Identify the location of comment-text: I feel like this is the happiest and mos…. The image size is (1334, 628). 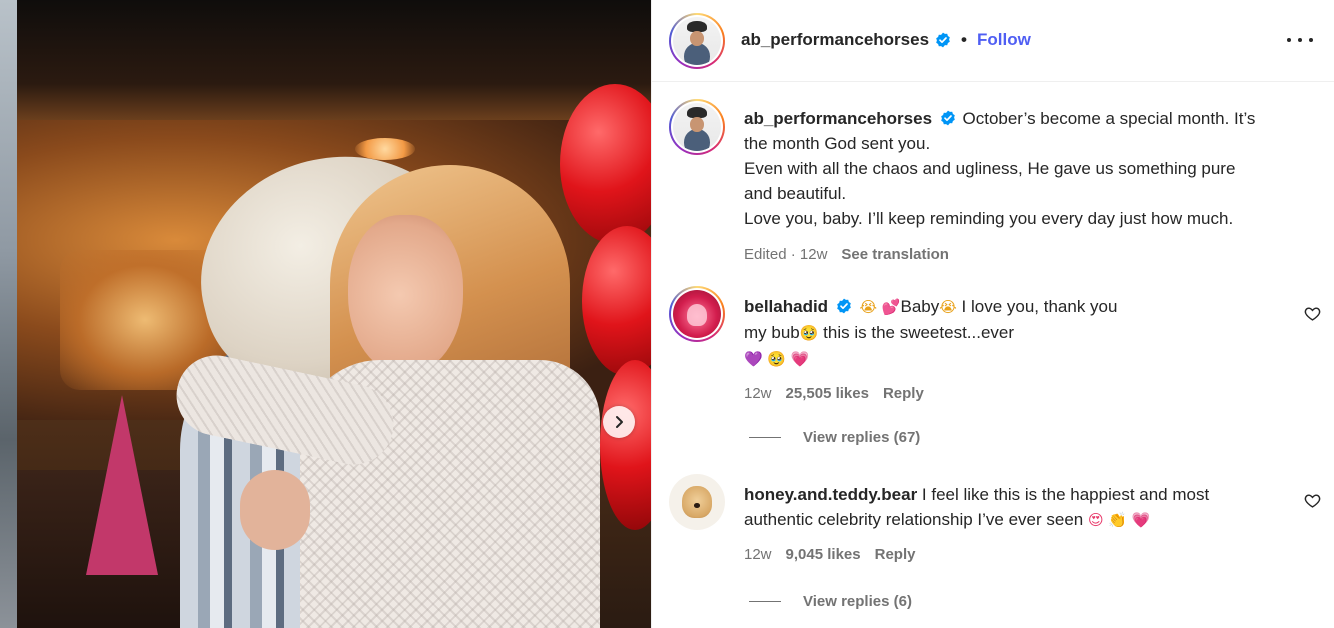
(1065, 494).